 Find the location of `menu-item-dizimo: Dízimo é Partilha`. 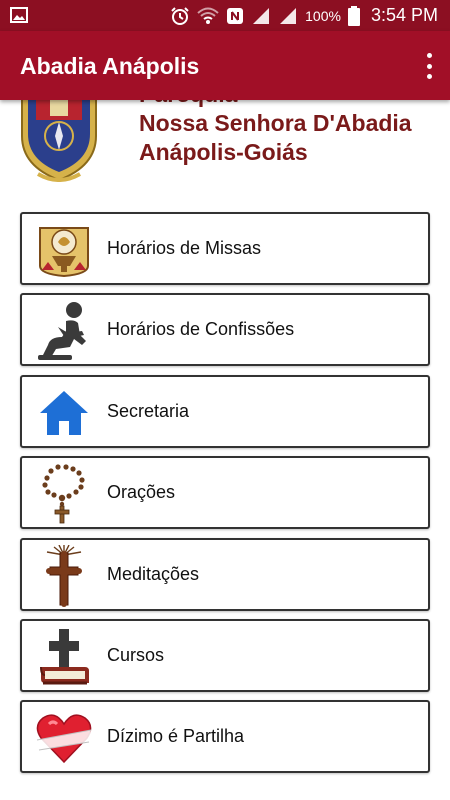

menu-item-dizimo: Dízimo é Partilha is located at coordinates (225, 737).